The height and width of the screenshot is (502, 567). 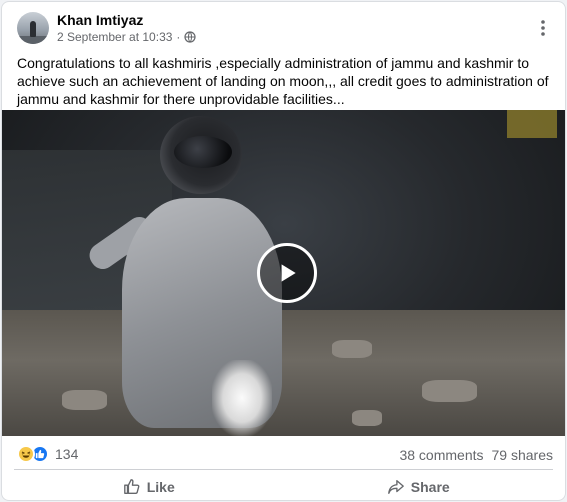 What do you see at coordinates (283, 469) in the screenshot?
I see `actions-divider` at bounding box center [283, 469].